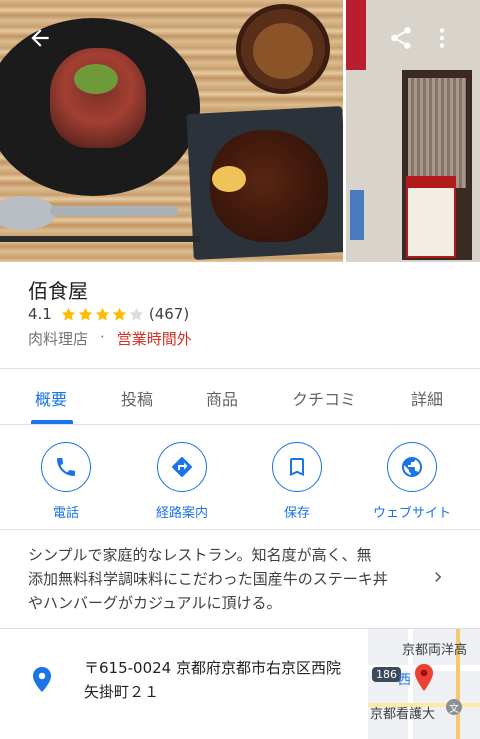  Describe the element at coordinates (51, 398) in the screenshot. I see `tab-overview: 概要` at that location.